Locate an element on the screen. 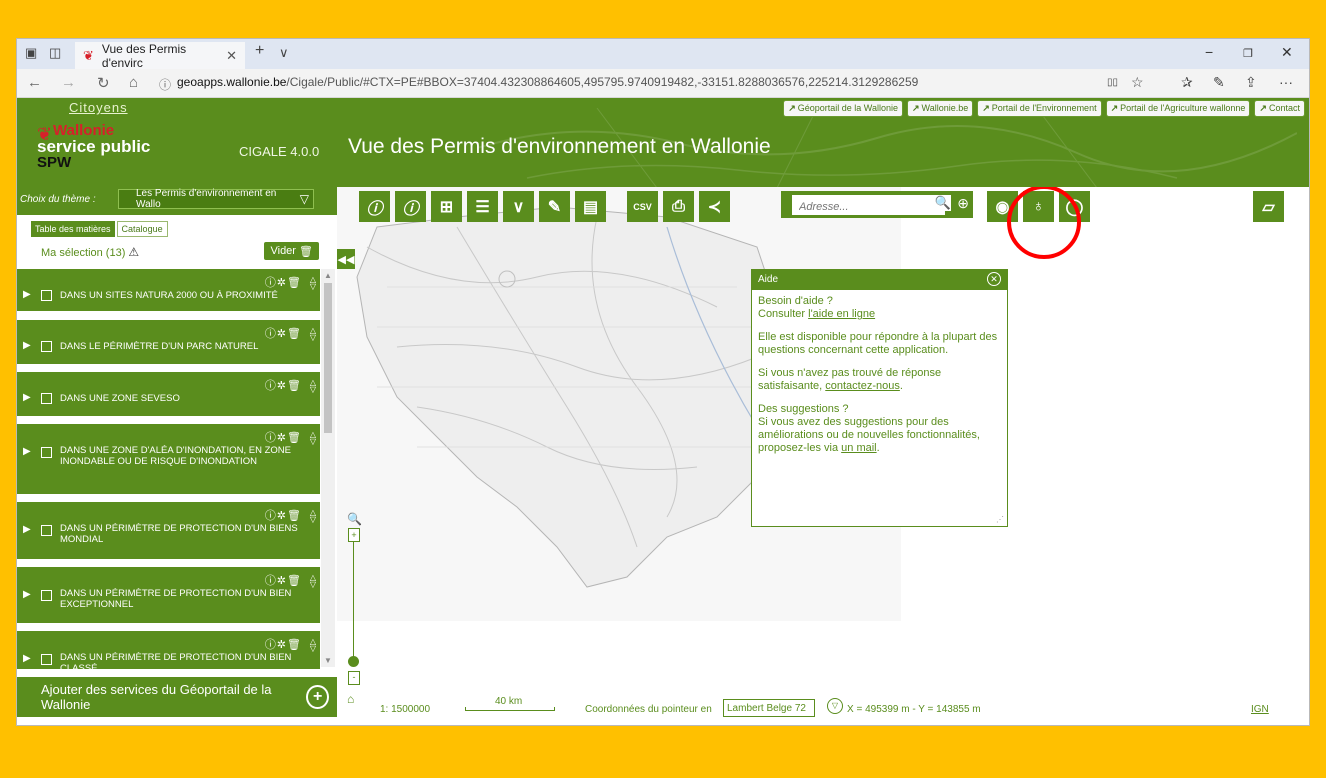 The width and height of the screenshot is (1326, 778). share-icon: ⇪ is located at coordinates (1251, 82).